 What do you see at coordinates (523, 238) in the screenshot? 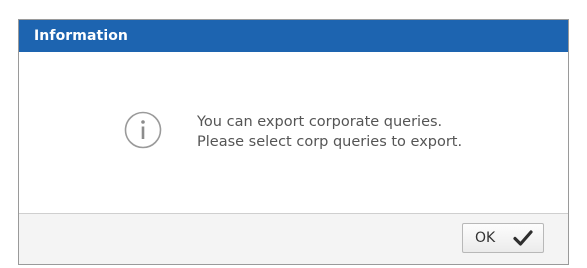
I see `checkmark-icon` at bounding box center [523, 238].